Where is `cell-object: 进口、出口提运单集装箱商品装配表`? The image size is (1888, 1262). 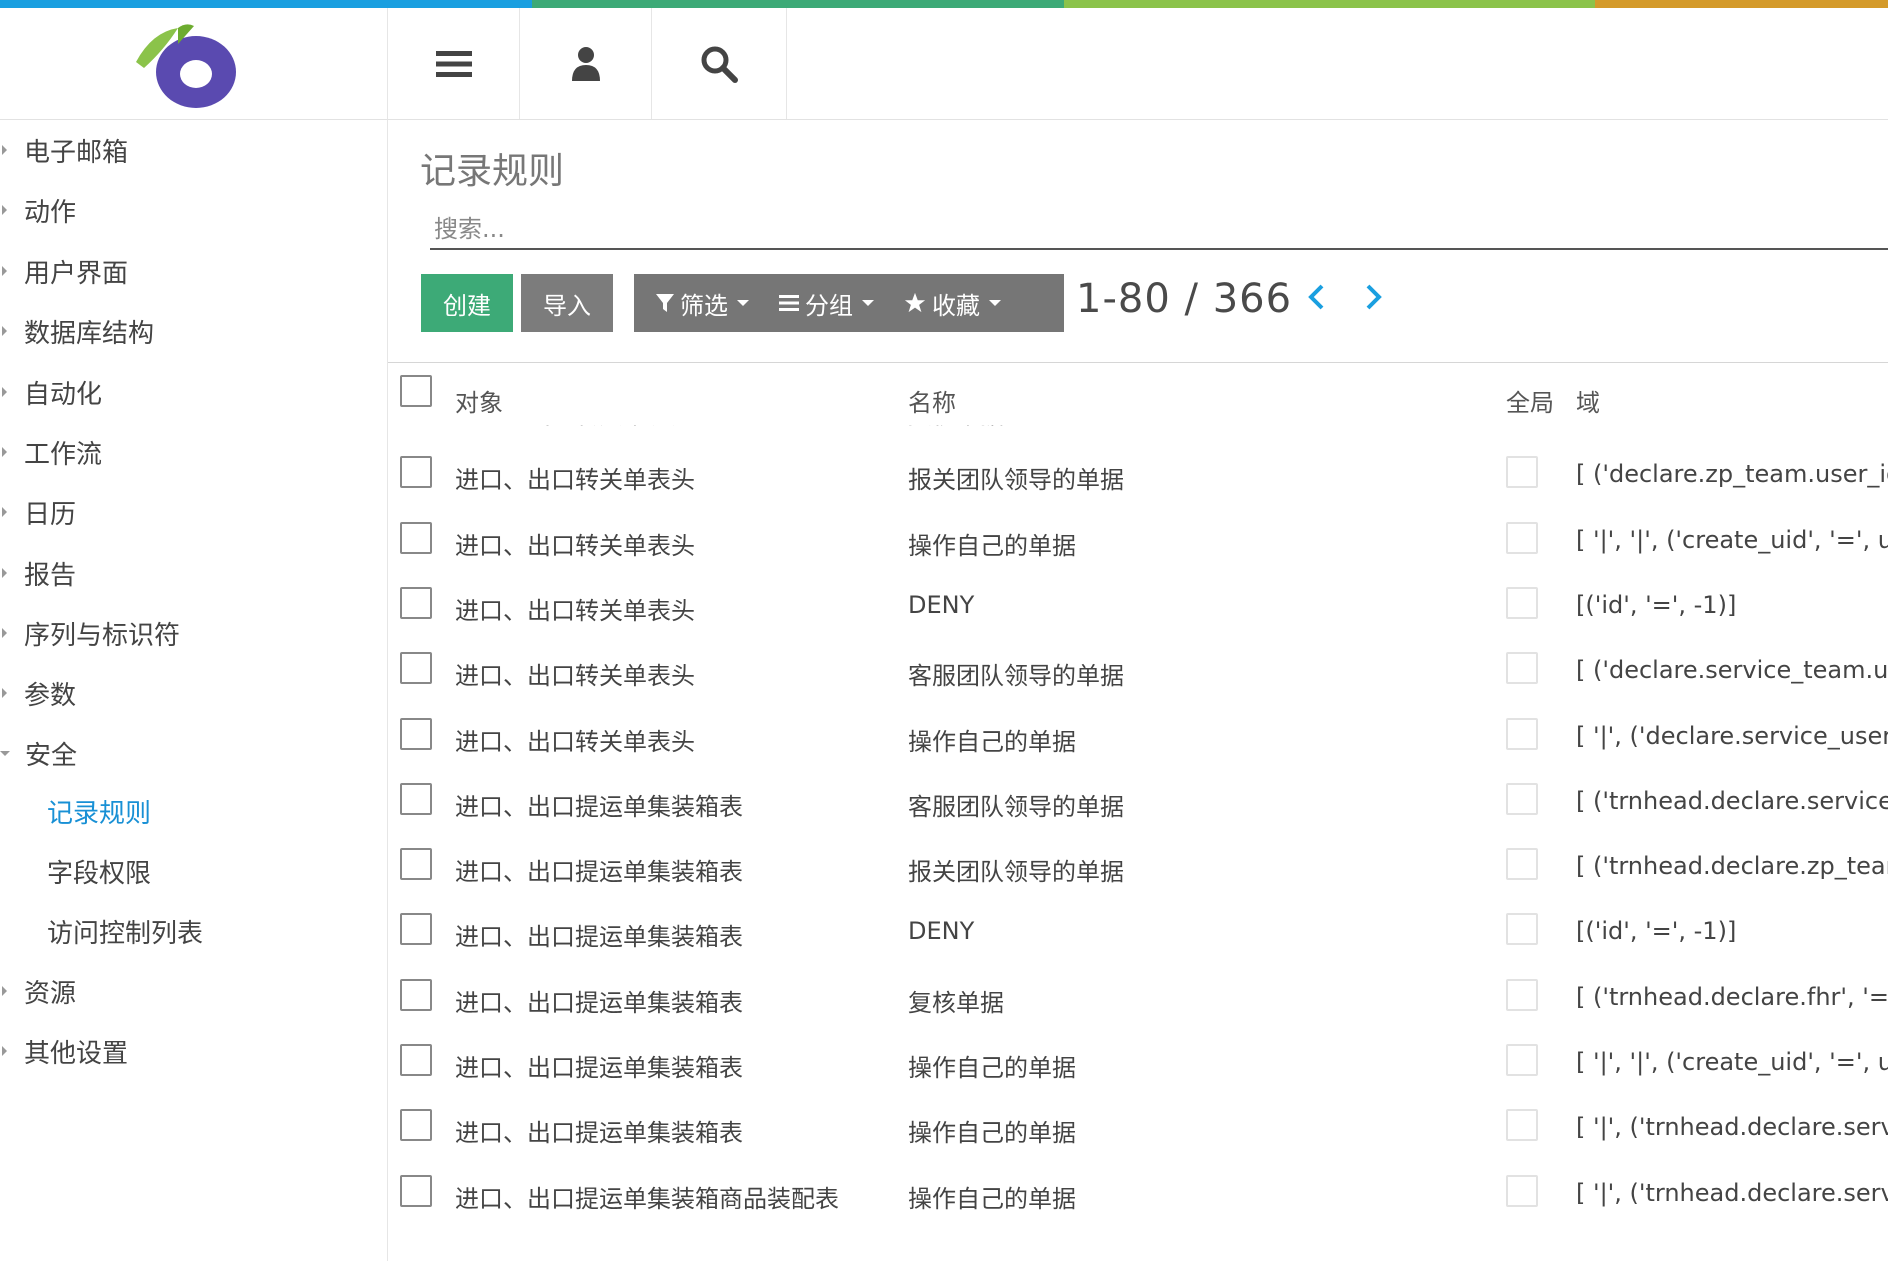
cell-object: 进口、出口提运单集装箱商品装配表 is located at coordinates (647, 1198).